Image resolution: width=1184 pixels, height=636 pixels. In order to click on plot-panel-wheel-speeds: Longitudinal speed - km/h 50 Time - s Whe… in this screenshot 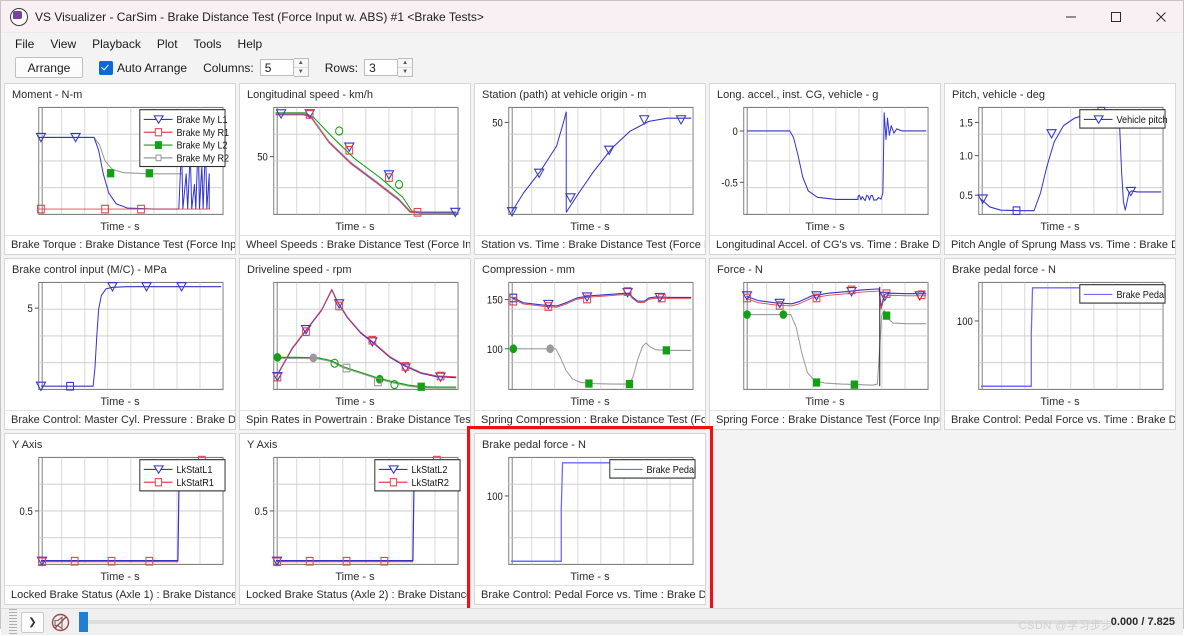, I will do `click(355, 169)`.